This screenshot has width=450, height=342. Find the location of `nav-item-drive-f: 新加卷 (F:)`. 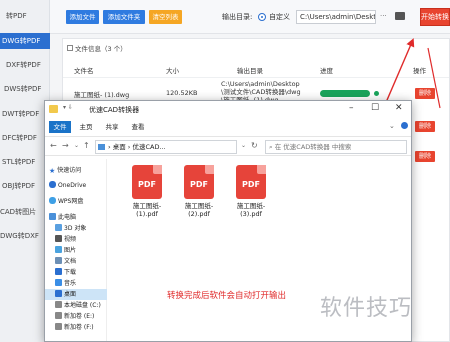

nav-item-drive-f: 新加卷 (F:) is located at coordinates (76, 327).